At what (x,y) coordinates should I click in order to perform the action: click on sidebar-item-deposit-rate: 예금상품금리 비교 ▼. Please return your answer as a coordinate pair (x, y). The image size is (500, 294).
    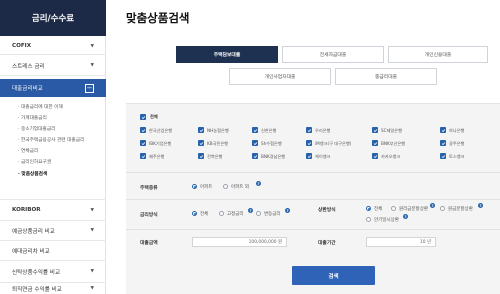
    Looking at the image, I should click on (53, 231).